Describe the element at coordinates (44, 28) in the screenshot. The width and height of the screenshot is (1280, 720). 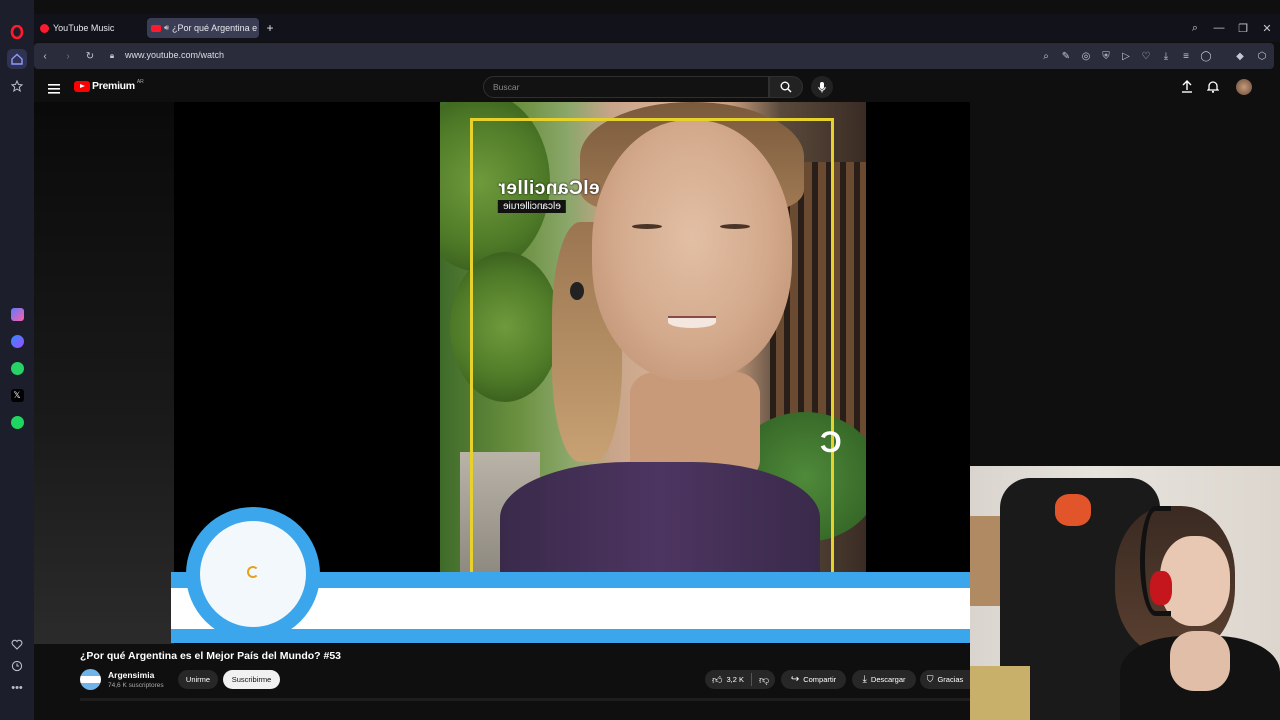
I see `youtube-music-icon` at that location.